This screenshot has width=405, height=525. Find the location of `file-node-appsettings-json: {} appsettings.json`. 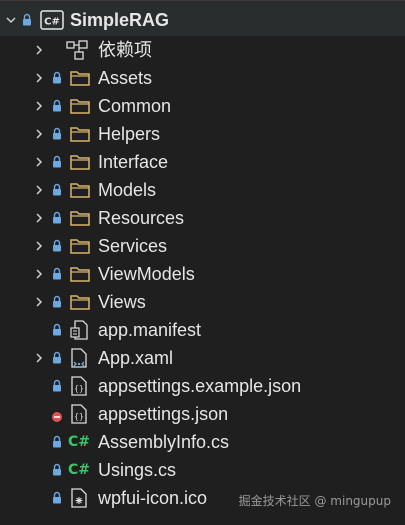

file-node-appsettings-json: {} appsettings.json is located at coordinates (202, 414).